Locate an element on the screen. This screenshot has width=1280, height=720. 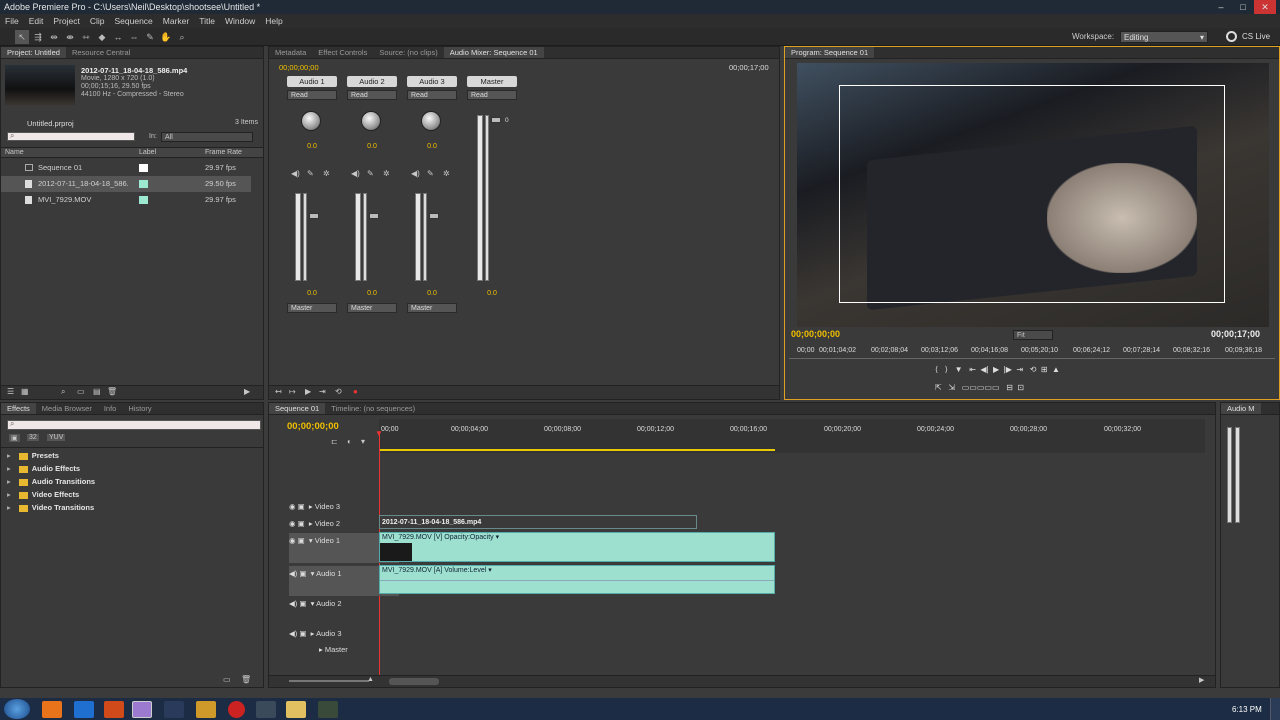
menu-window: Window is located at coordinates (240, 21).